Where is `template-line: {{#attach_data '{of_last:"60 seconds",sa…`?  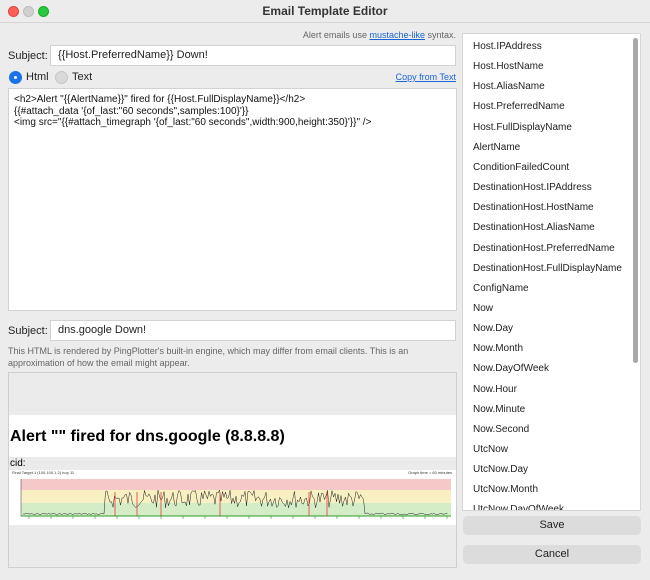
template-line: {{#attach_data '{of_last:"60 seconds",sa… is located at coordinates (131, 111).